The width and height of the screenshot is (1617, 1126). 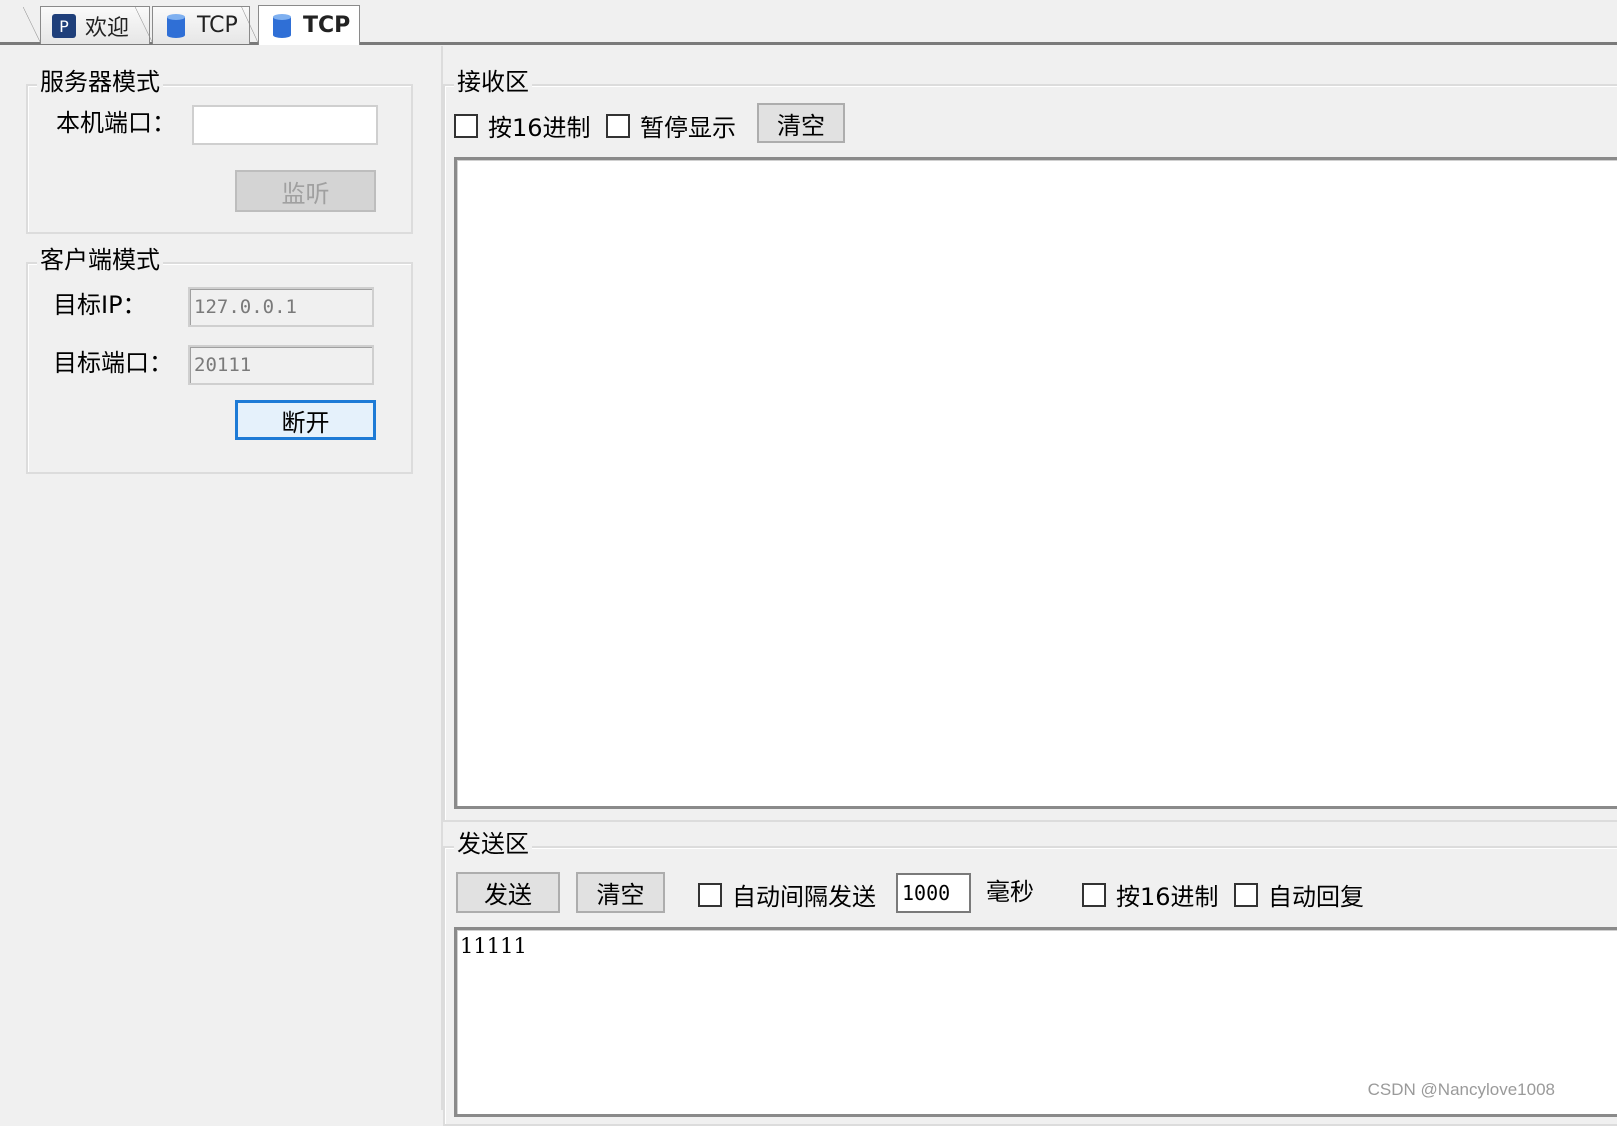 I want to click on auto-reply-label: 自动回复, so click(x=1316, y=897).